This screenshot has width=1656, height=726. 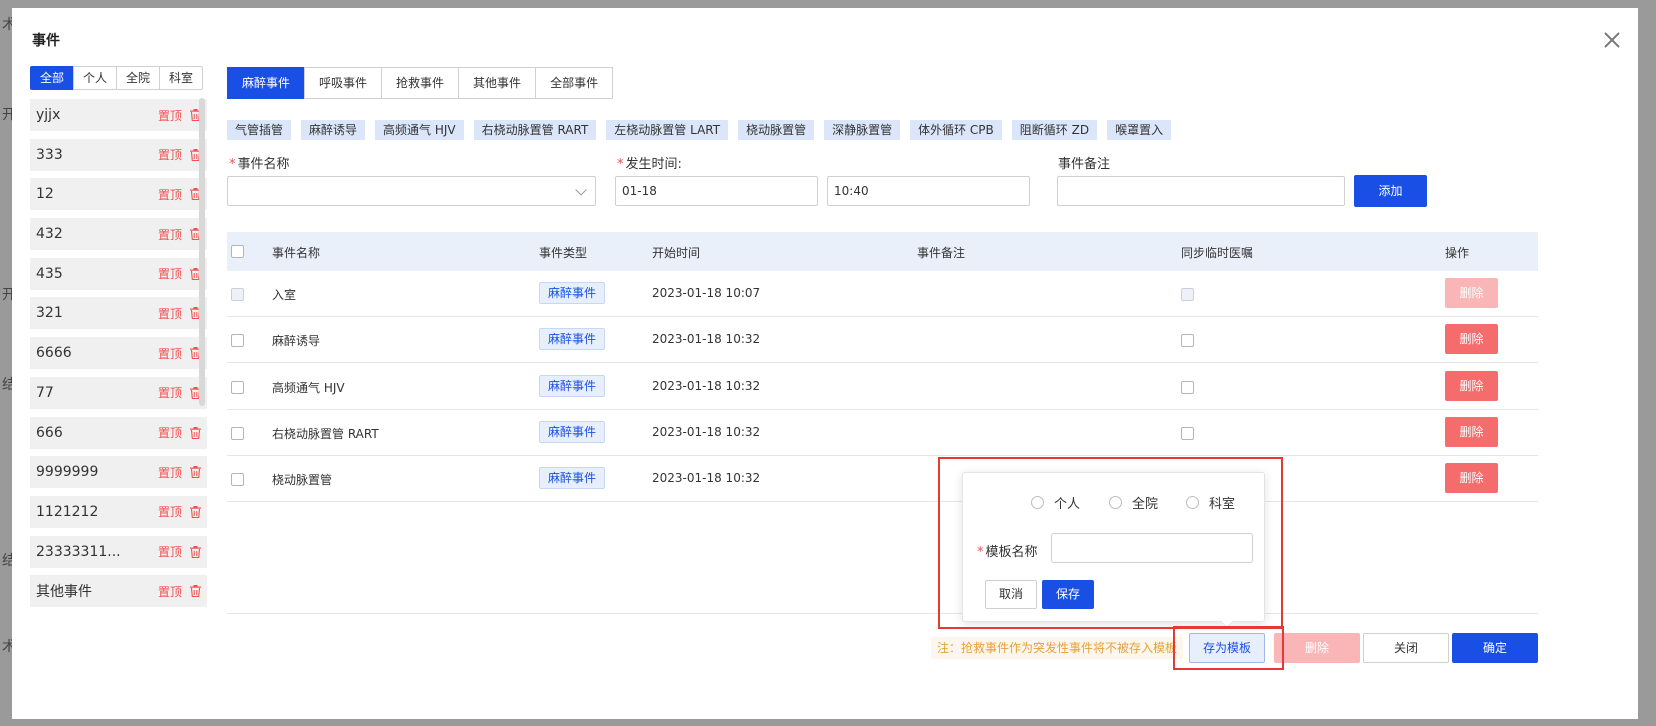 I want to click on quick-event-chip: 桡动脉置管, so click(x=776, y=130).